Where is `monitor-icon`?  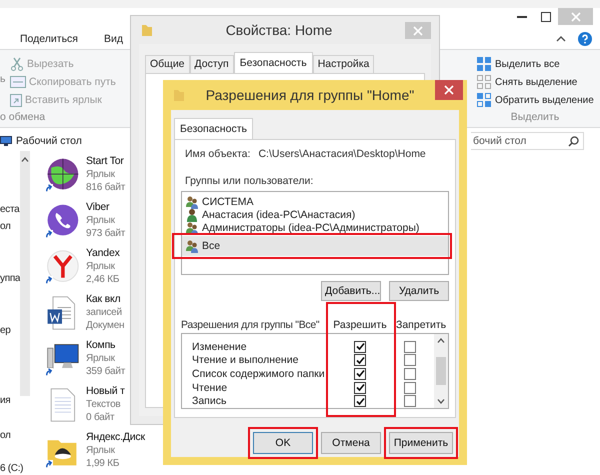
monitor-icon is located at coordinates (6, 141).